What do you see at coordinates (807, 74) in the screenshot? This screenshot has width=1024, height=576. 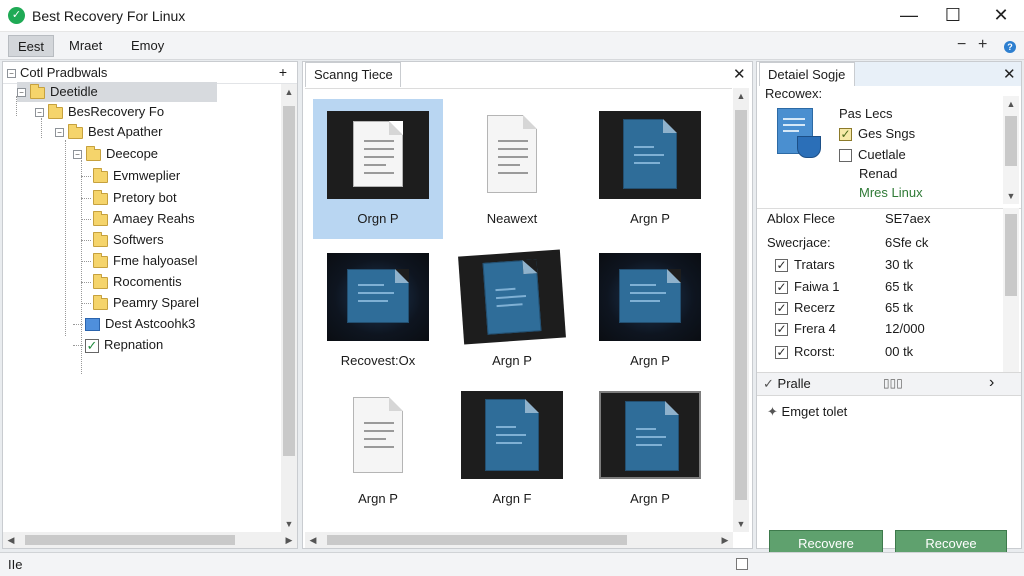 I see `tab-details: Detaiel Sogje` at bounding box center [807, 74].